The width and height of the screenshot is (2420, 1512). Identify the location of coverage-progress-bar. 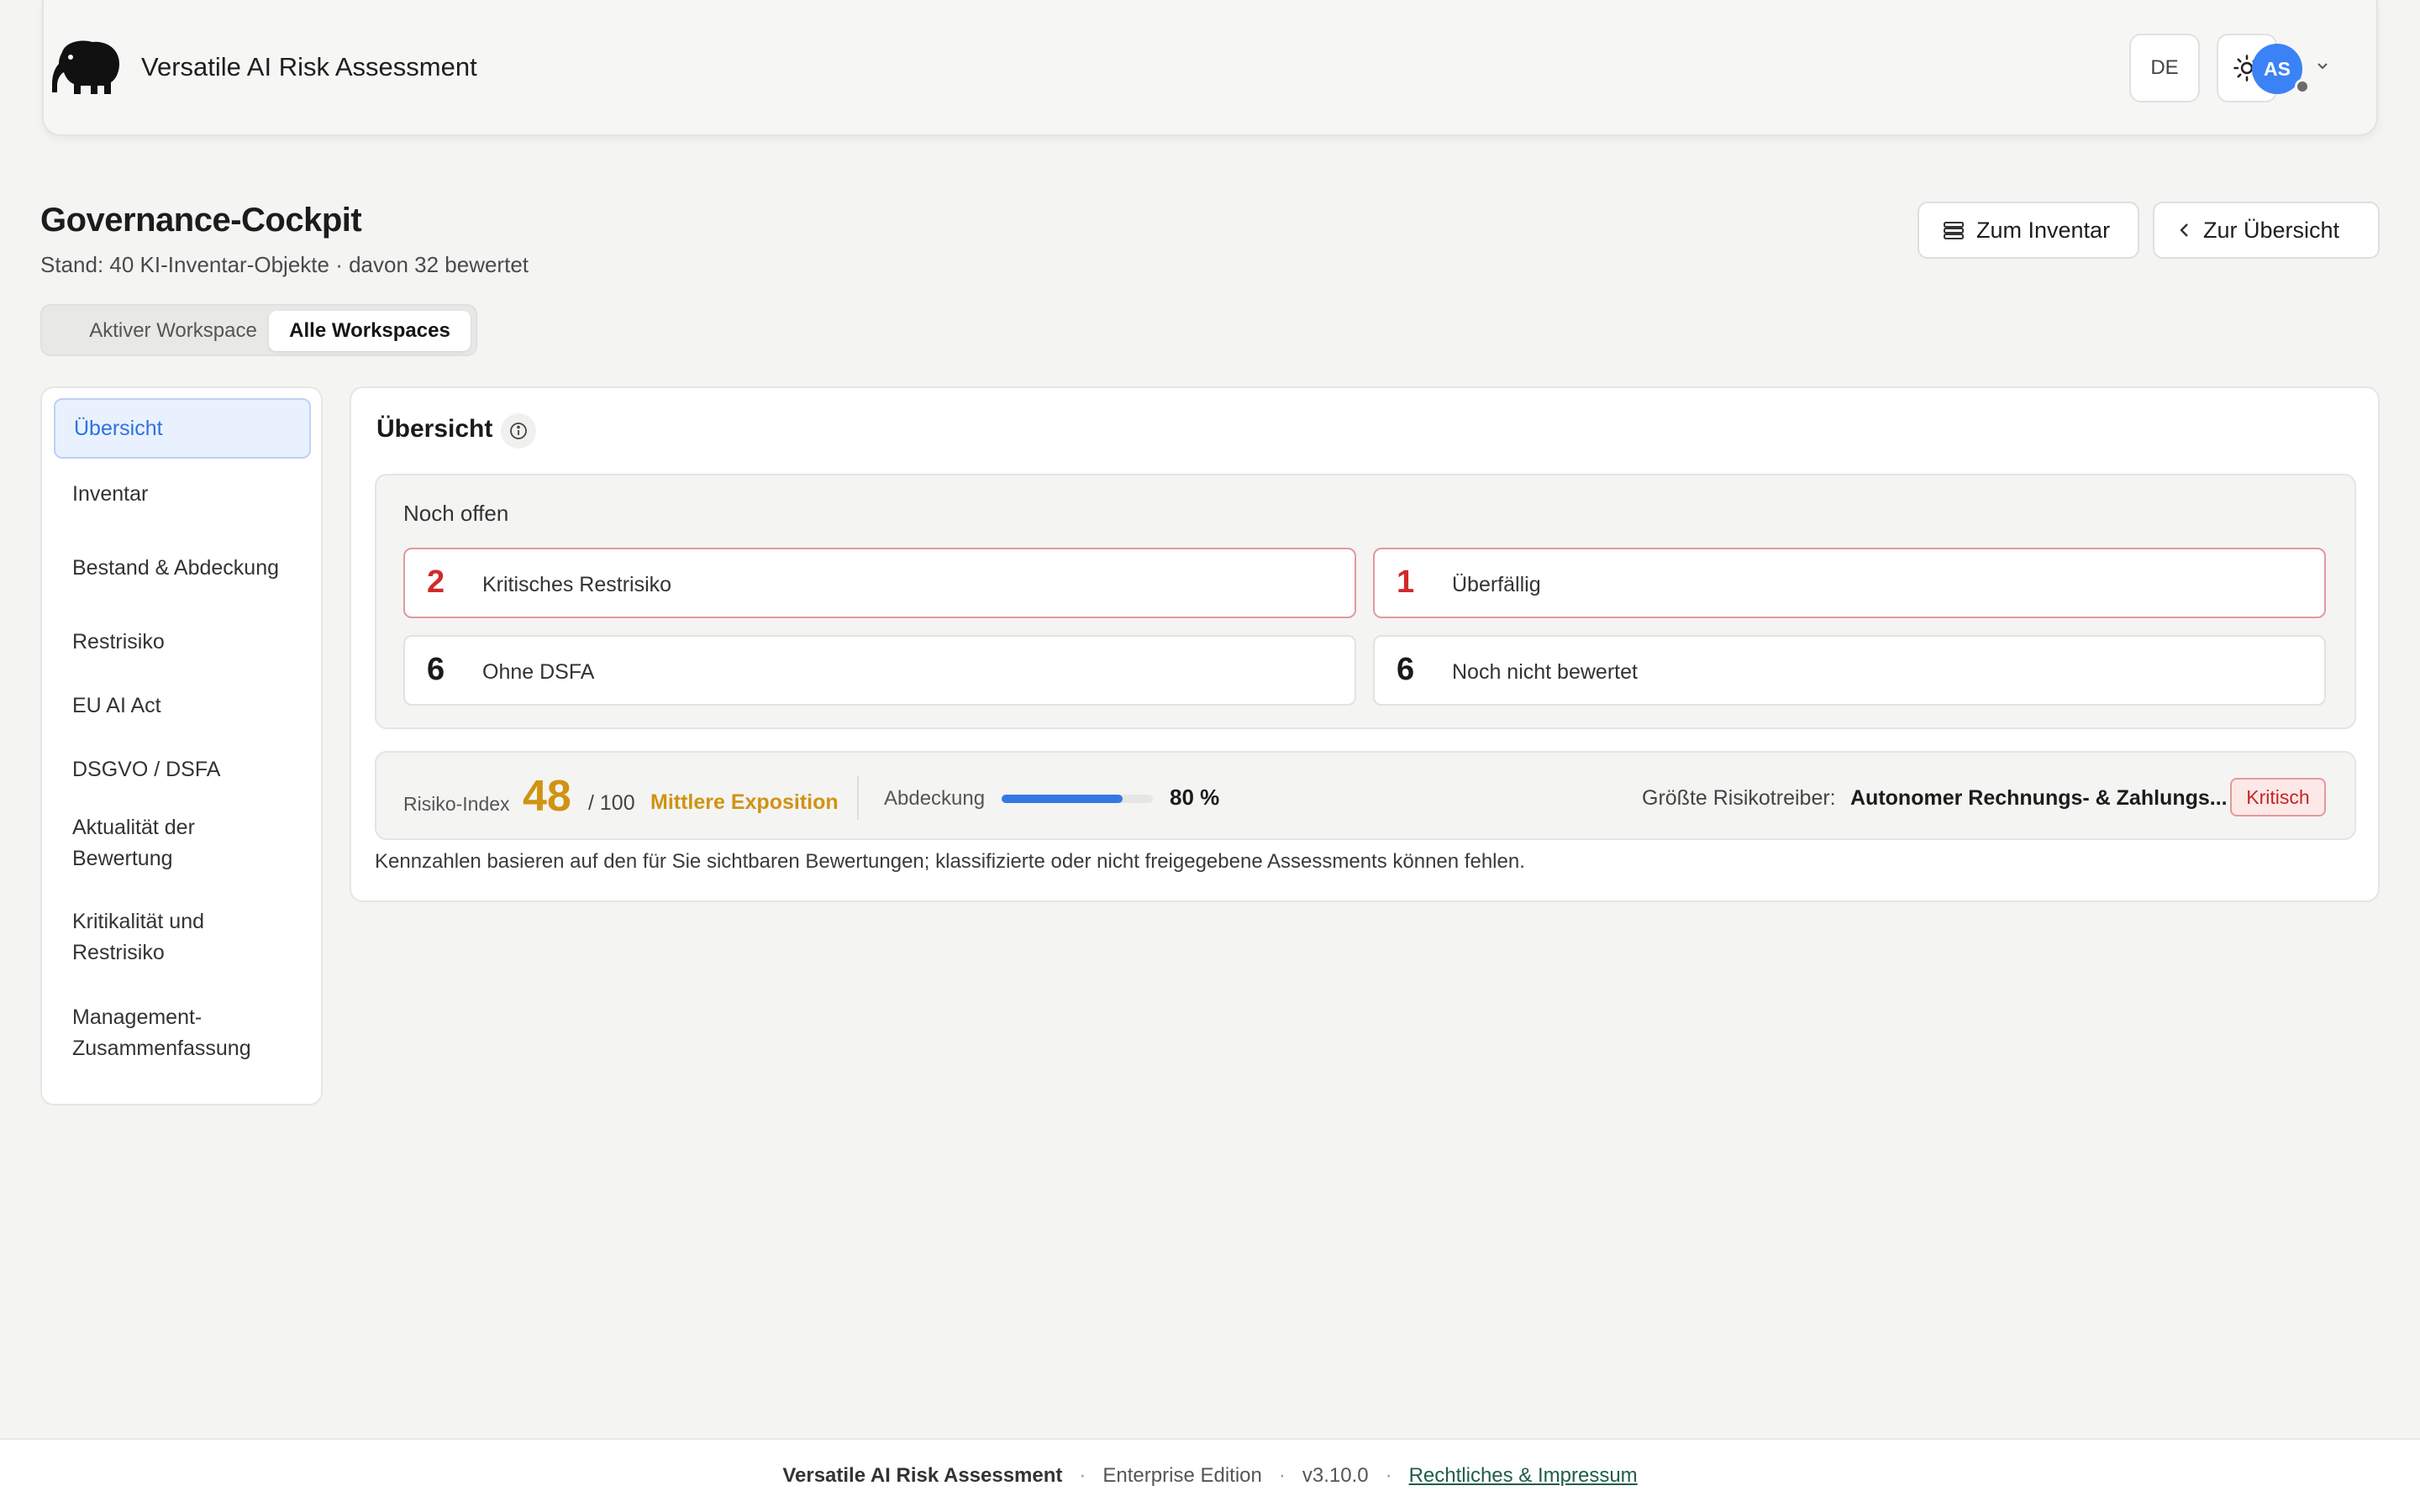
(1077, 799).